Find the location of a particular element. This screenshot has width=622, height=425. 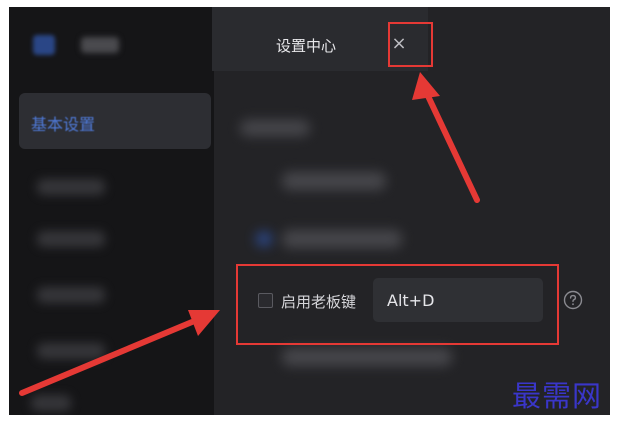

dialog-title-bar: 设置中心 × is located at coordinates (320, 39).